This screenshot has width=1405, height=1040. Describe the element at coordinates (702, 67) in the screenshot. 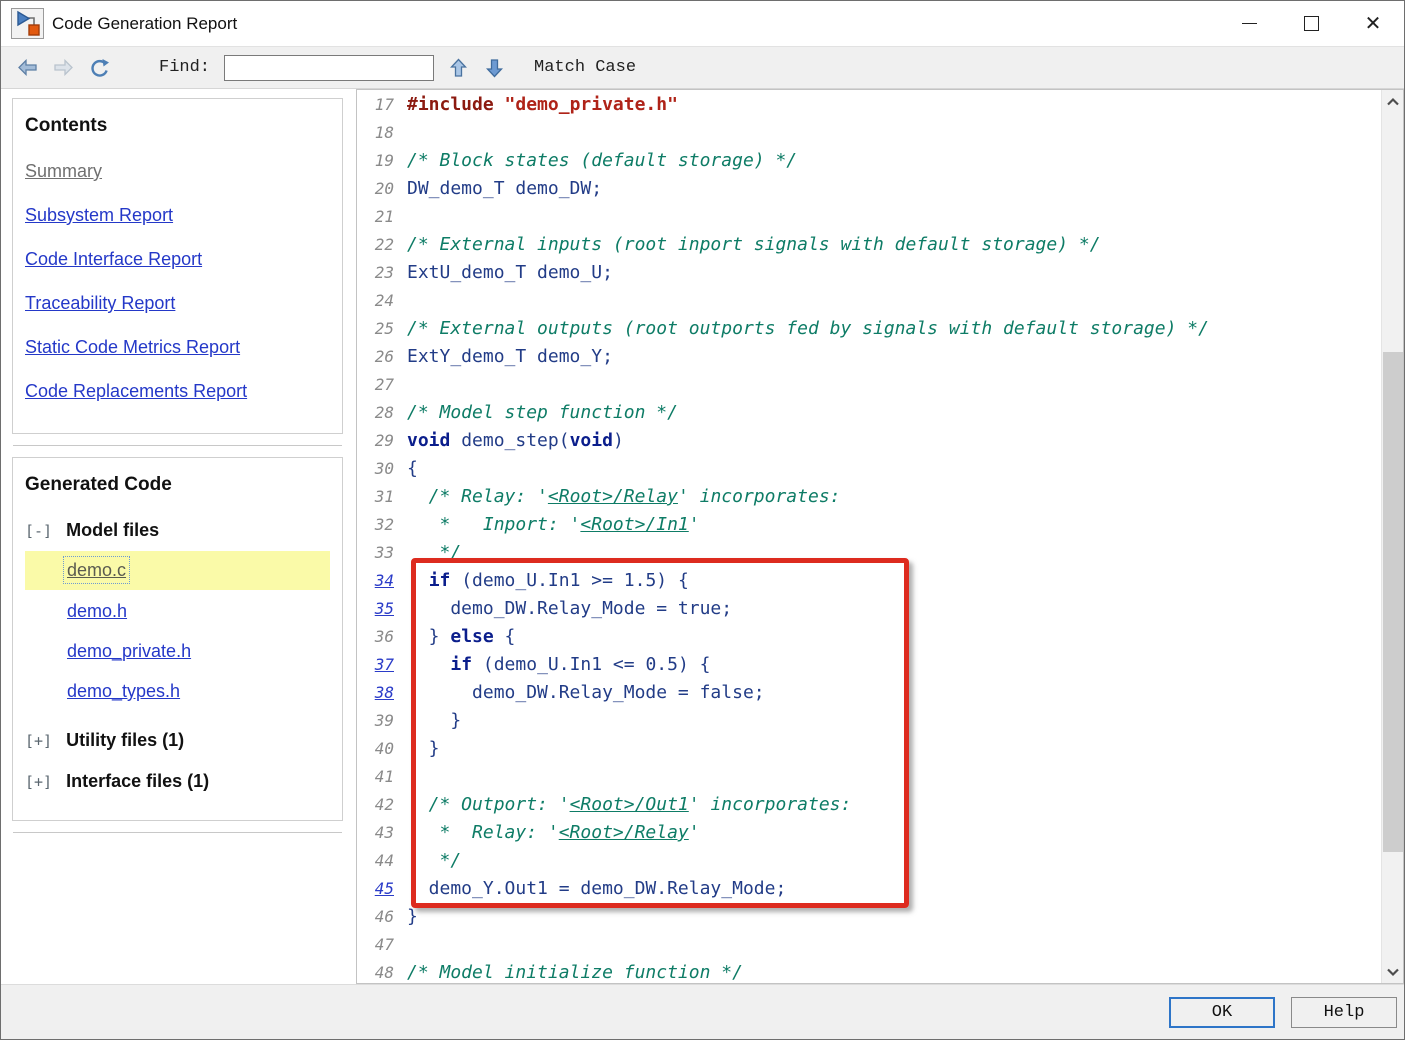

I see `toolbar: Find: Match Case` at that location.